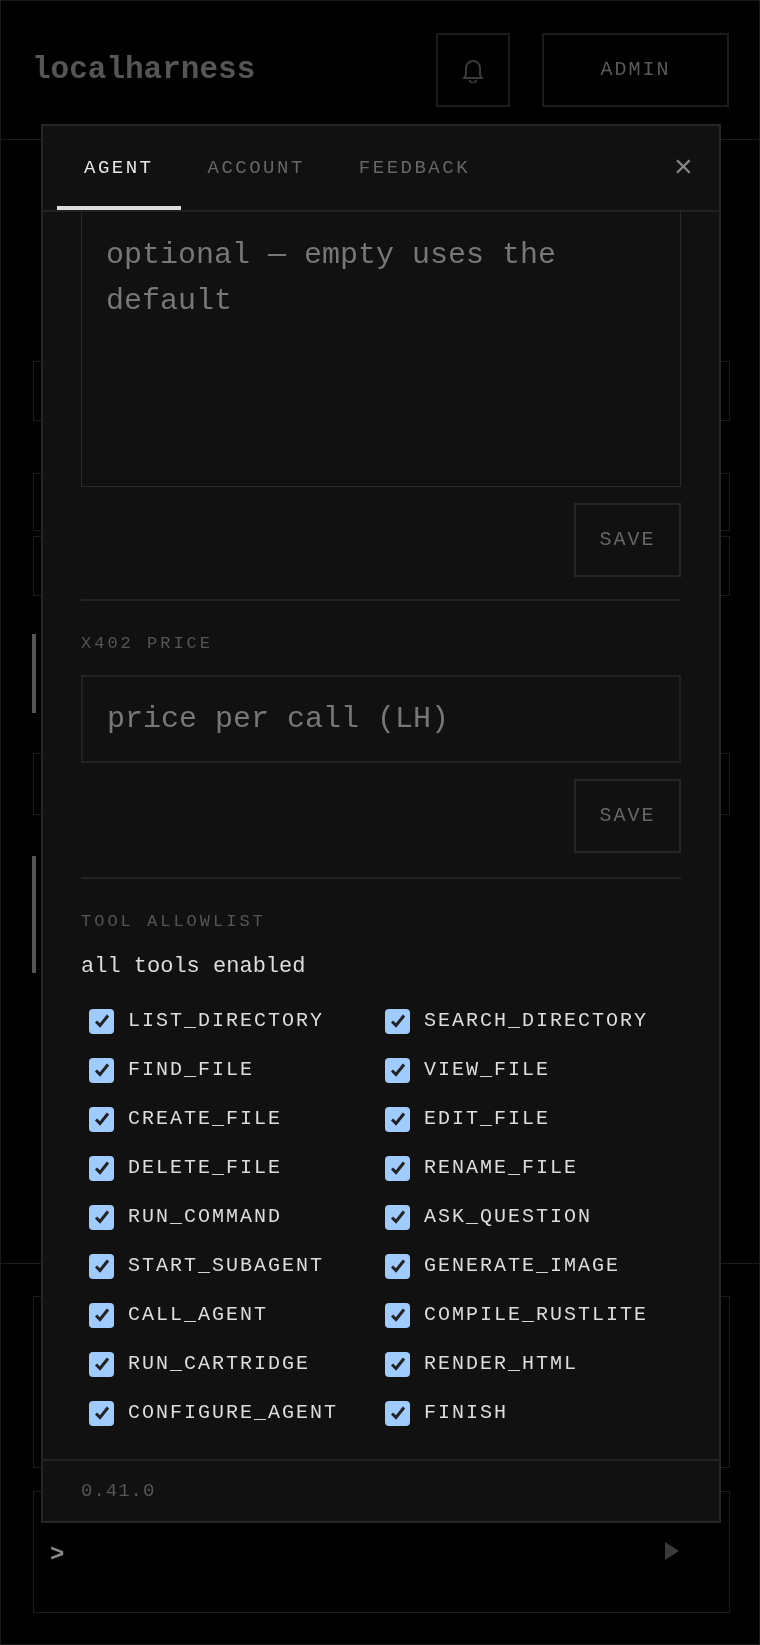 This screenshot has width=760, height=1645. What do you see at coordinates (683, 169) in the screenshot?
I see `close-button: ×` at bounding box center [683, 169].